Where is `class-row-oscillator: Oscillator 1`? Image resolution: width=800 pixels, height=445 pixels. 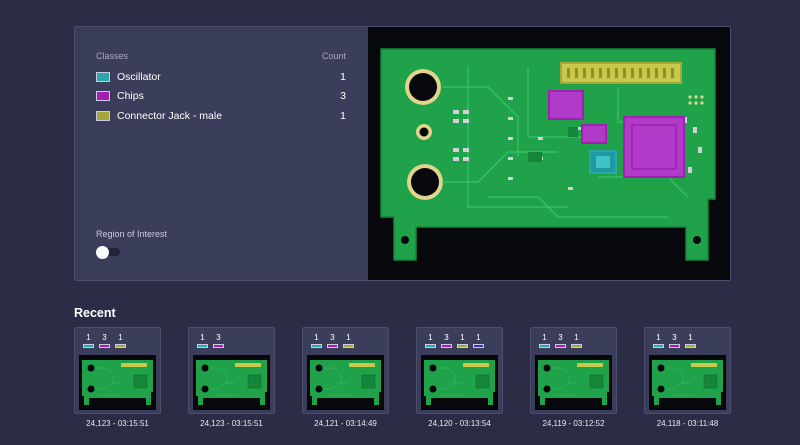 class-row-oscillator: Oscillator 1 is located at coordinates (221, 77).